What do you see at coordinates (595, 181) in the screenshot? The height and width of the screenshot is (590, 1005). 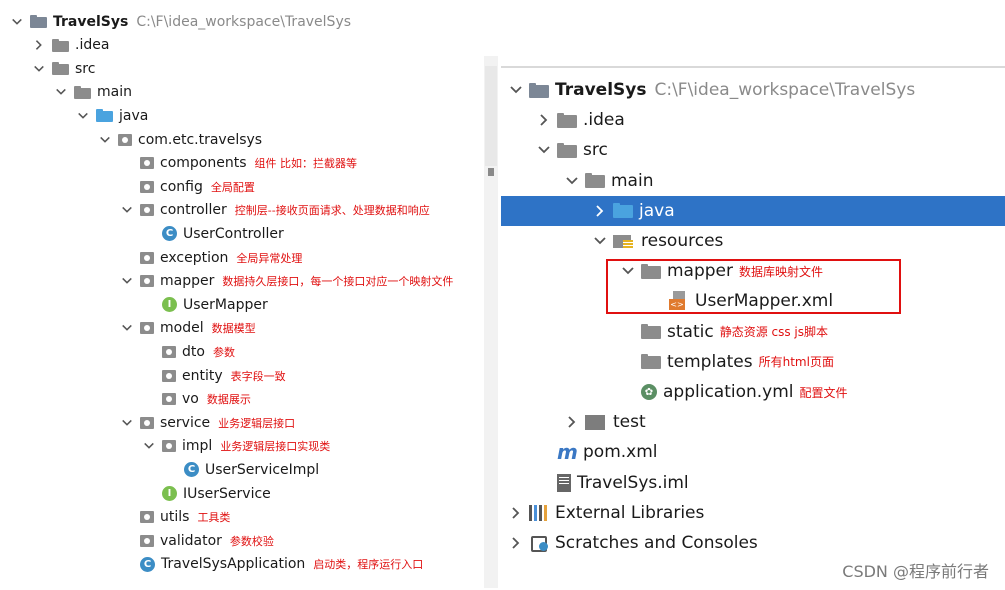 I see `folder-icon` at bounding box center [595, 181].